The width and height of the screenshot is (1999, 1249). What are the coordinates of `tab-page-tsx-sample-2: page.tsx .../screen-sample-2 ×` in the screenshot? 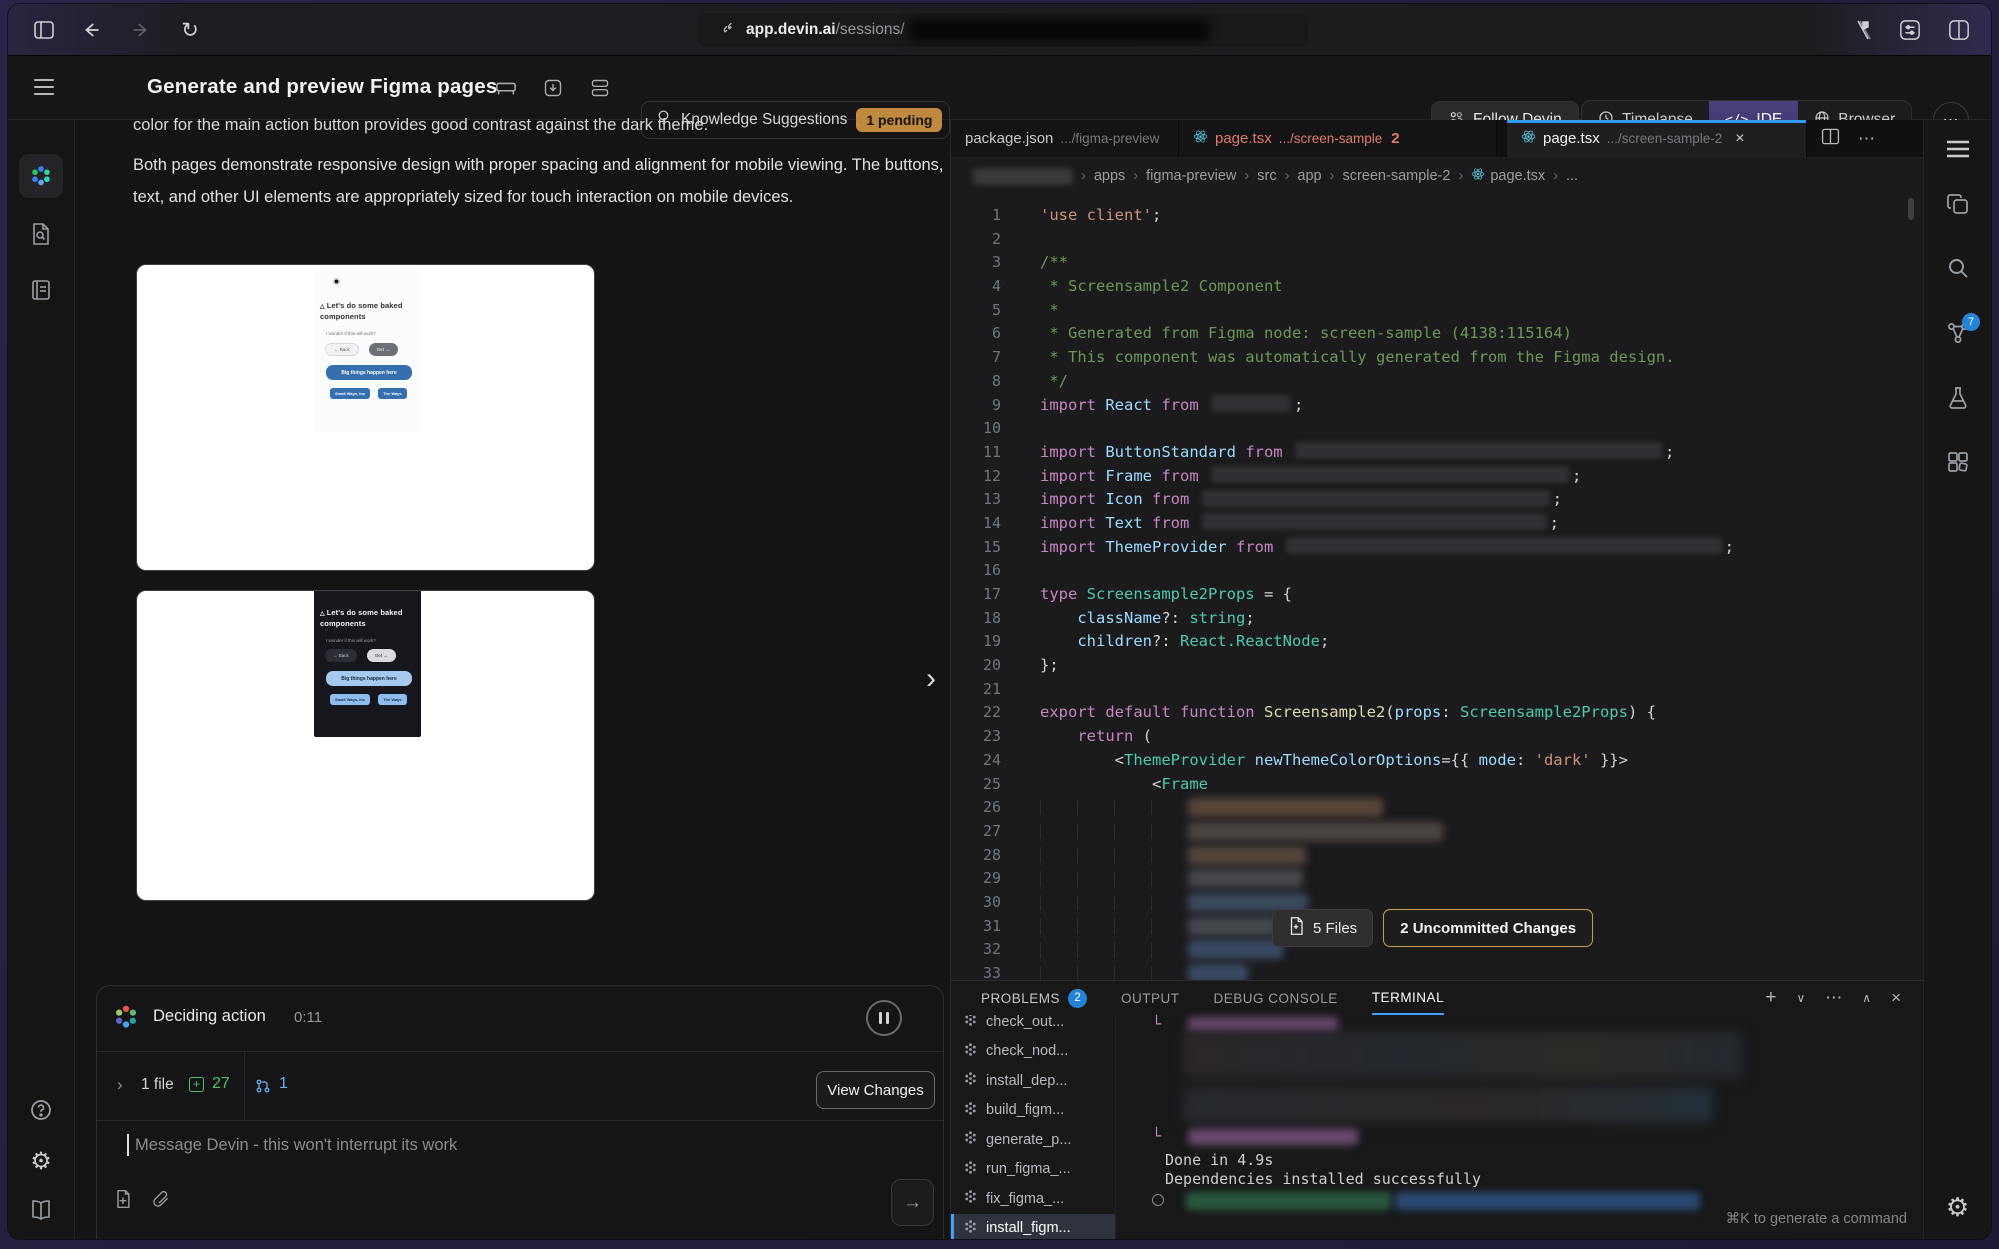 It's located at (1657, 138).